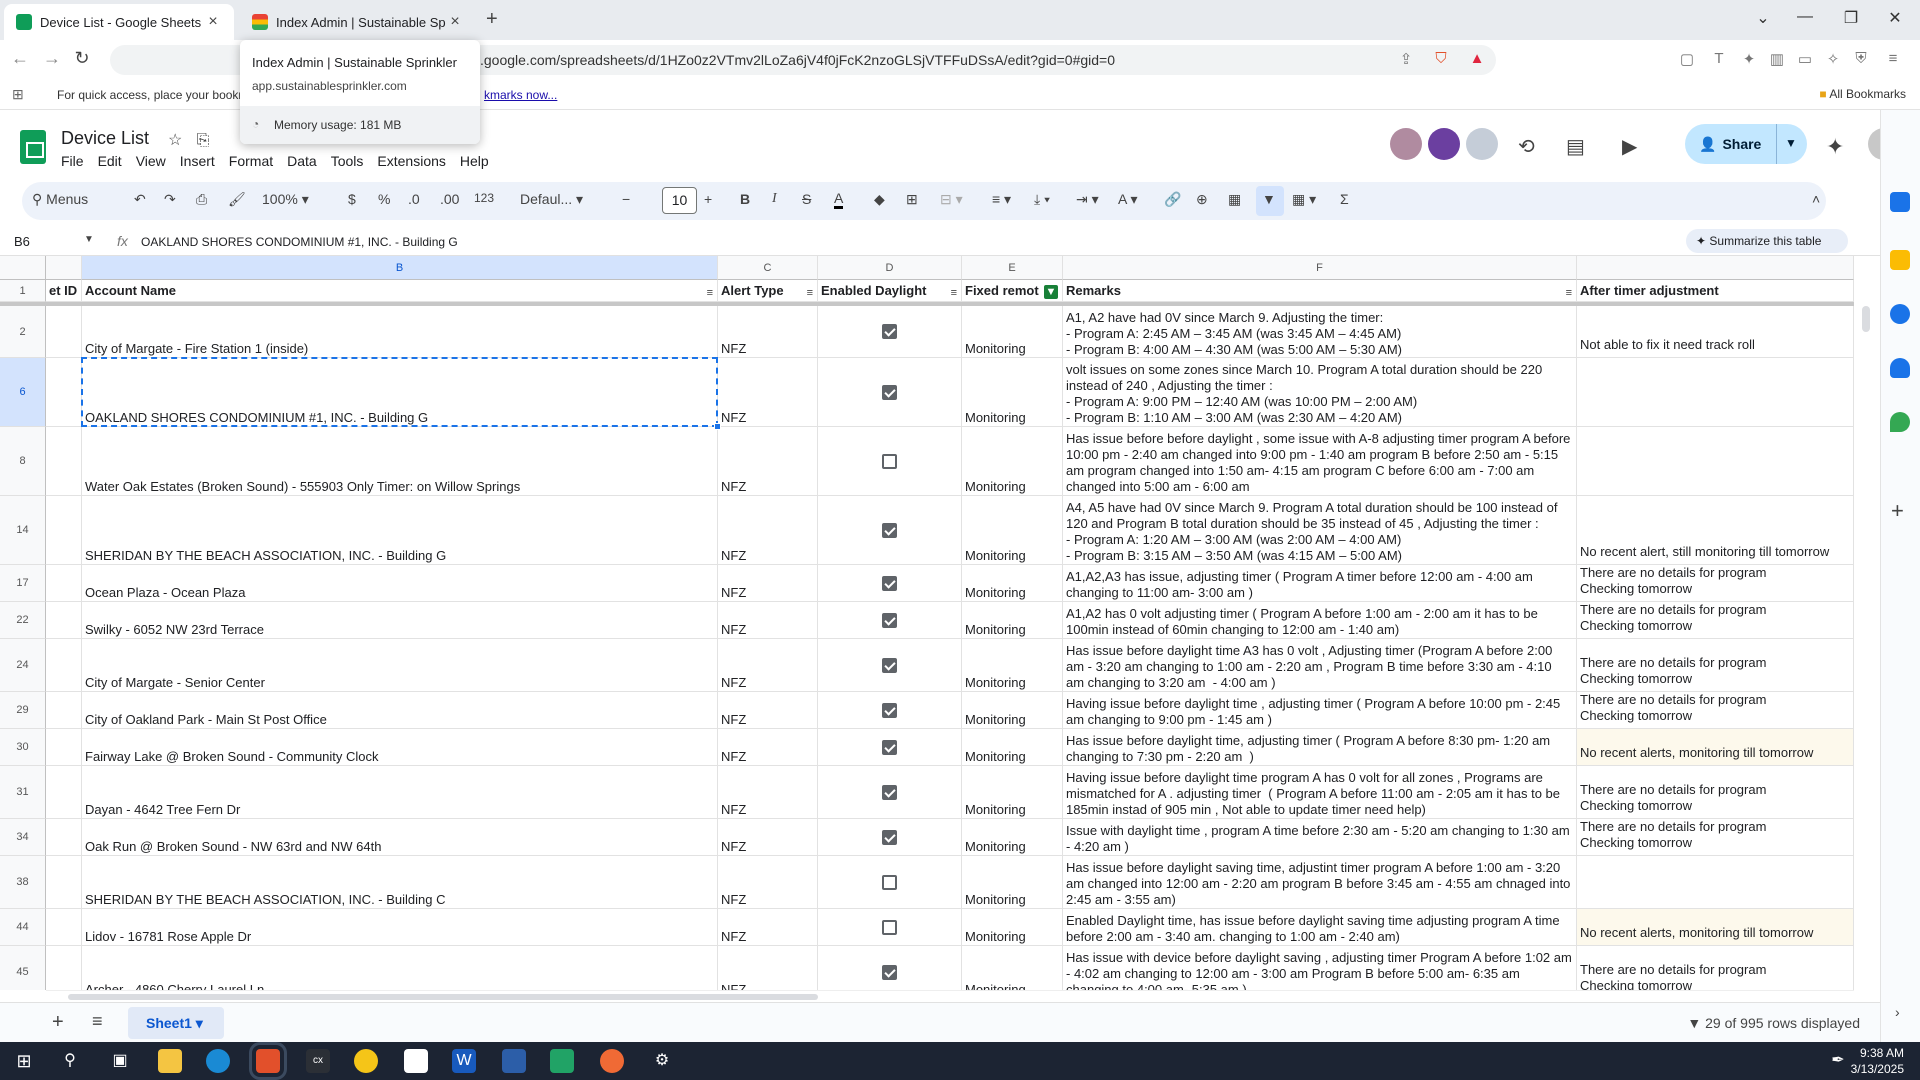 Image resolution: width=1920 pixels, height=1080 pixels. Describe the element at coordinates (1719, 58) in the screenshot. I see `translate-icon: T` at that location.